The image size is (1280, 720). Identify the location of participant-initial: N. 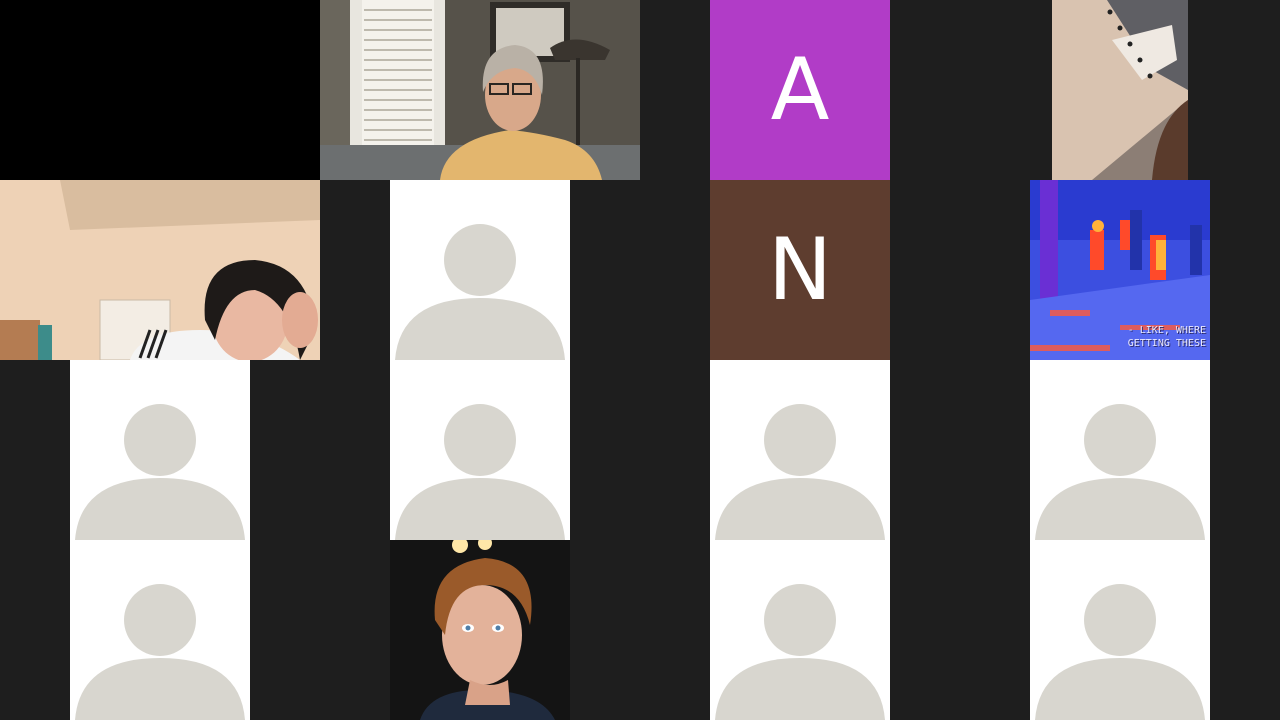
(800, 270).